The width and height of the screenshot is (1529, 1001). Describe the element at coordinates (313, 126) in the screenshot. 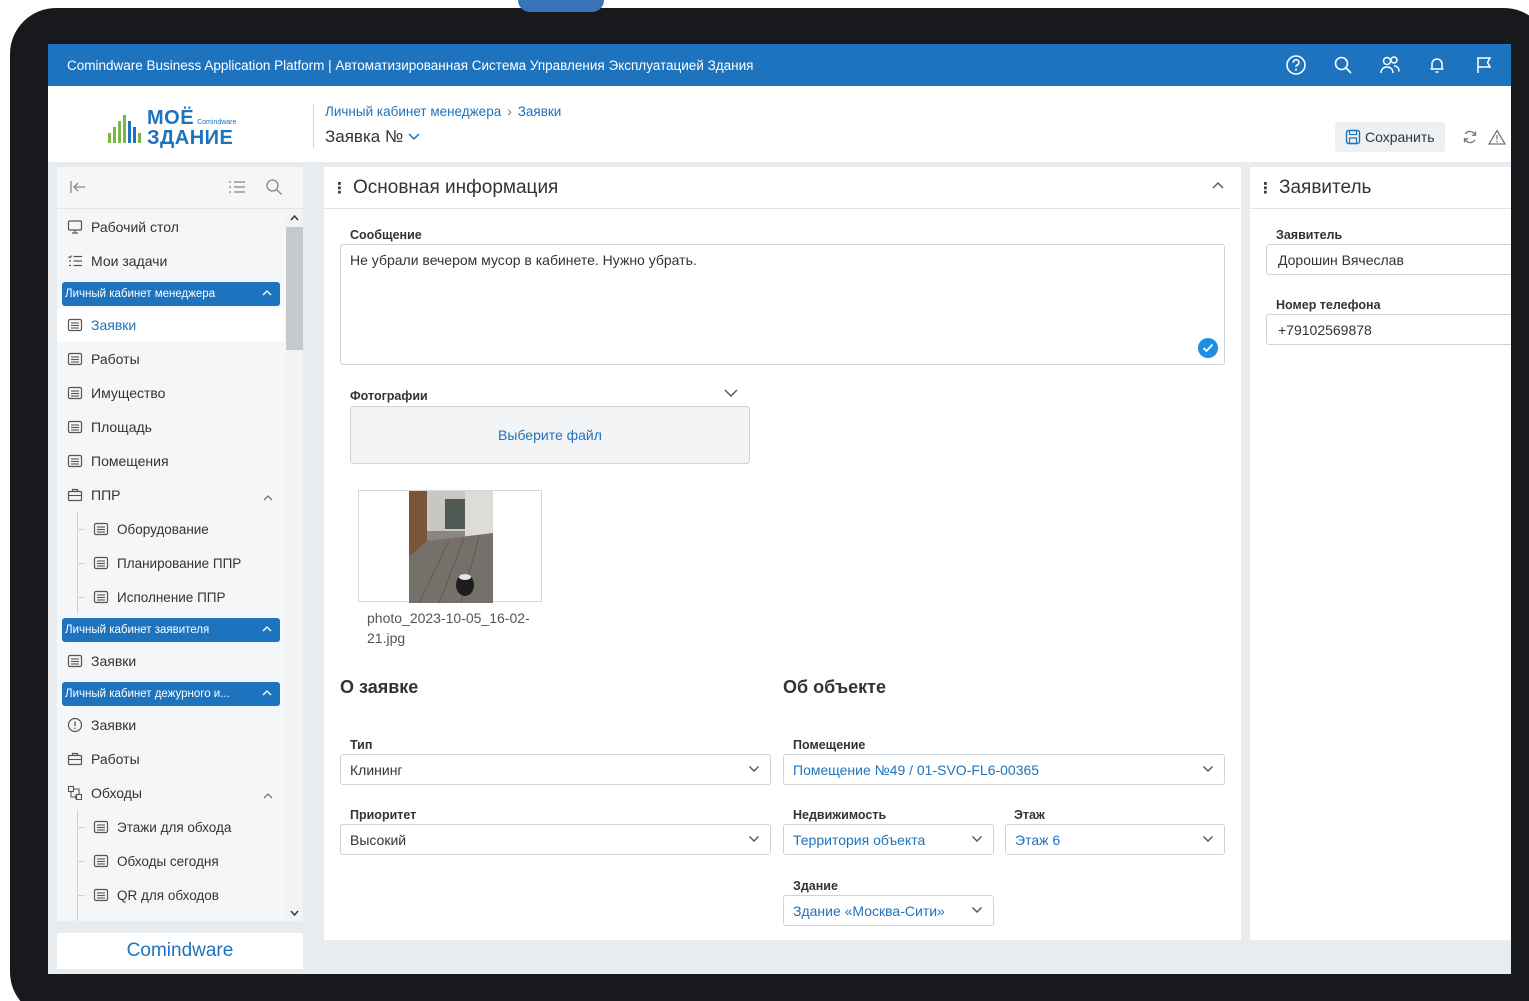

I see `header-divider` at that location.